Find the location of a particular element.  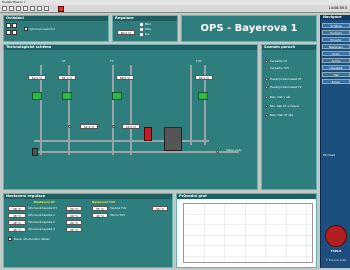

fault-item-5: Max. tlak v síti is located at coordinates (280, 97).